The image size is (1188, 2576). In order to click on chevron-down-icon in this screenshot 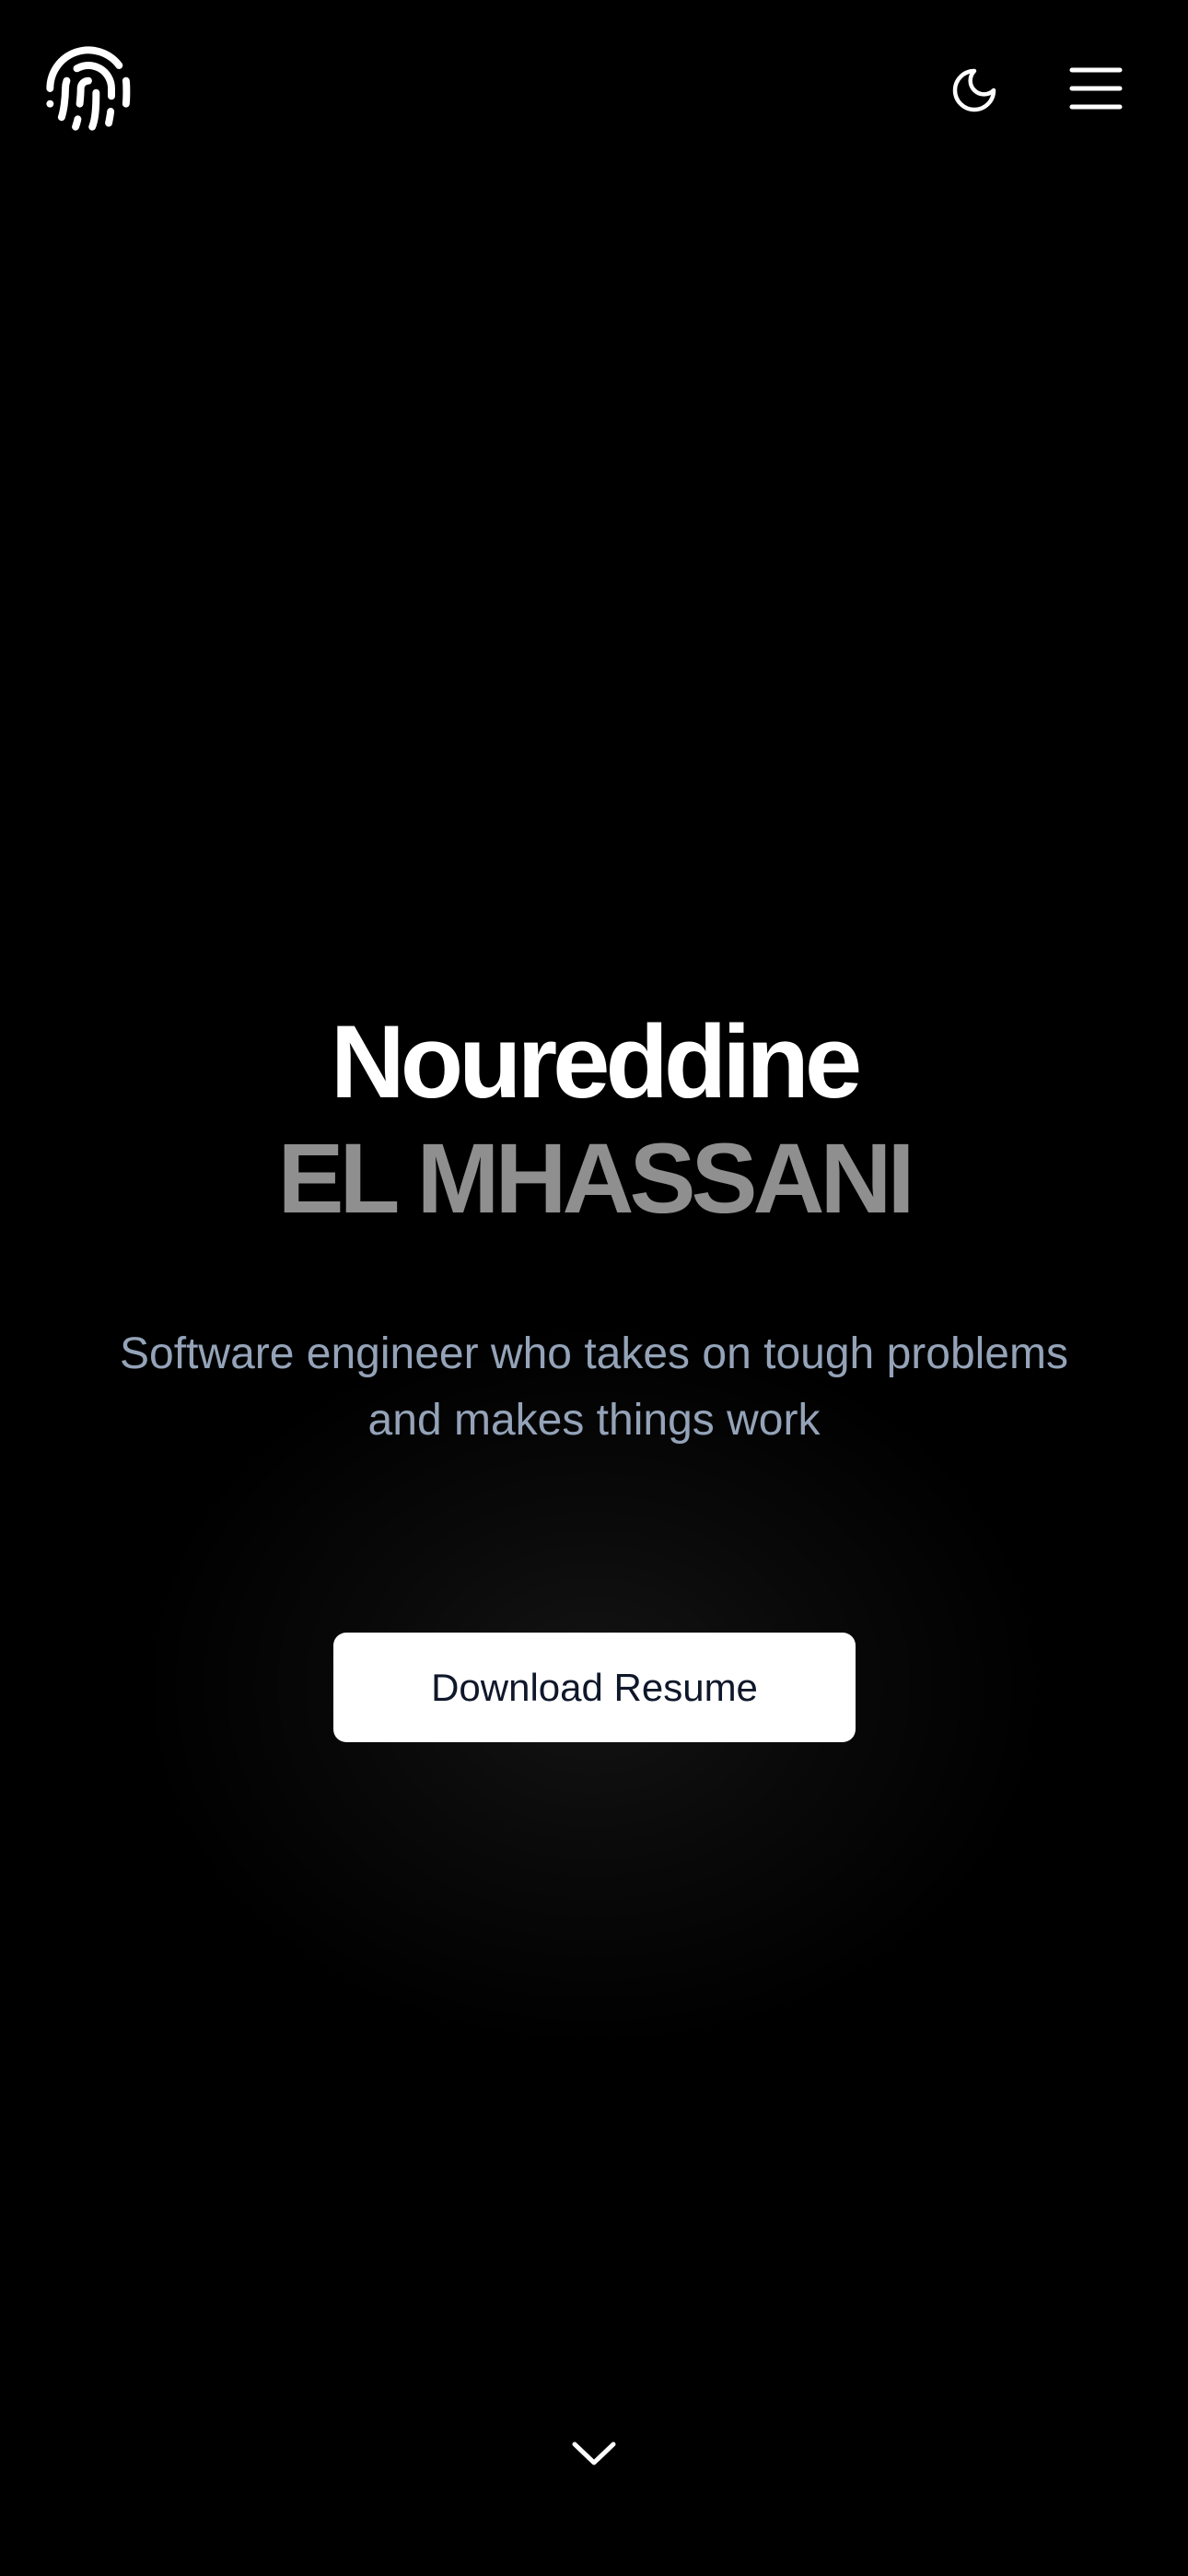, I will do `click(594, 2456)`.